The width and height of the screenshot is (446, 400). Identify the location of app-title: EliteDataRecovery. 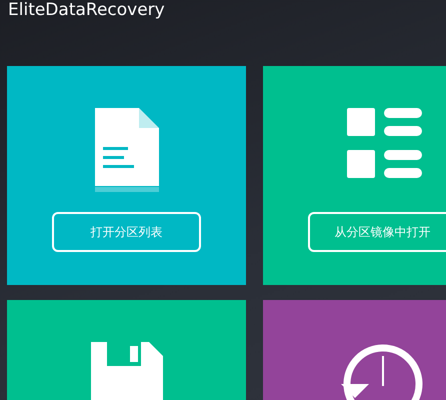
(86, 11).